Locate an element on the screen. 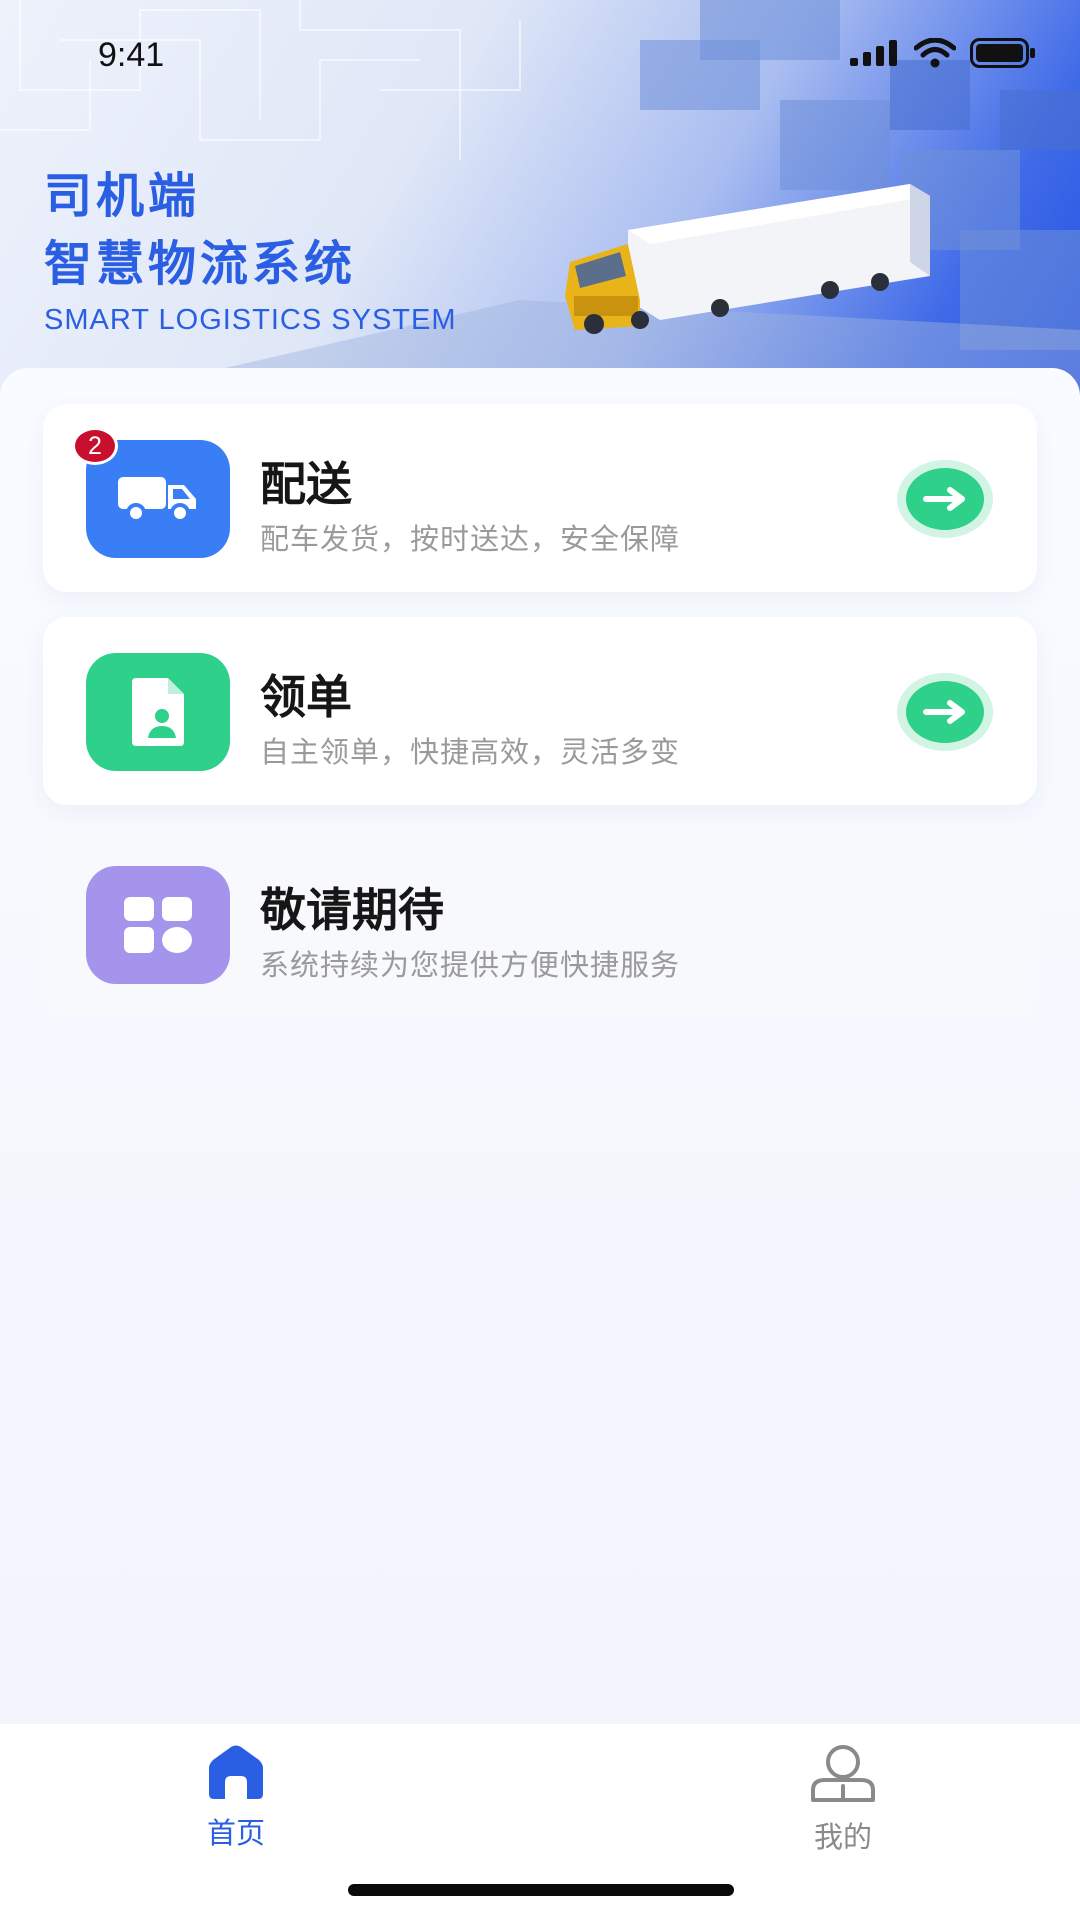  tab-home-label: 首页 is located at coordinates (235, 1833).